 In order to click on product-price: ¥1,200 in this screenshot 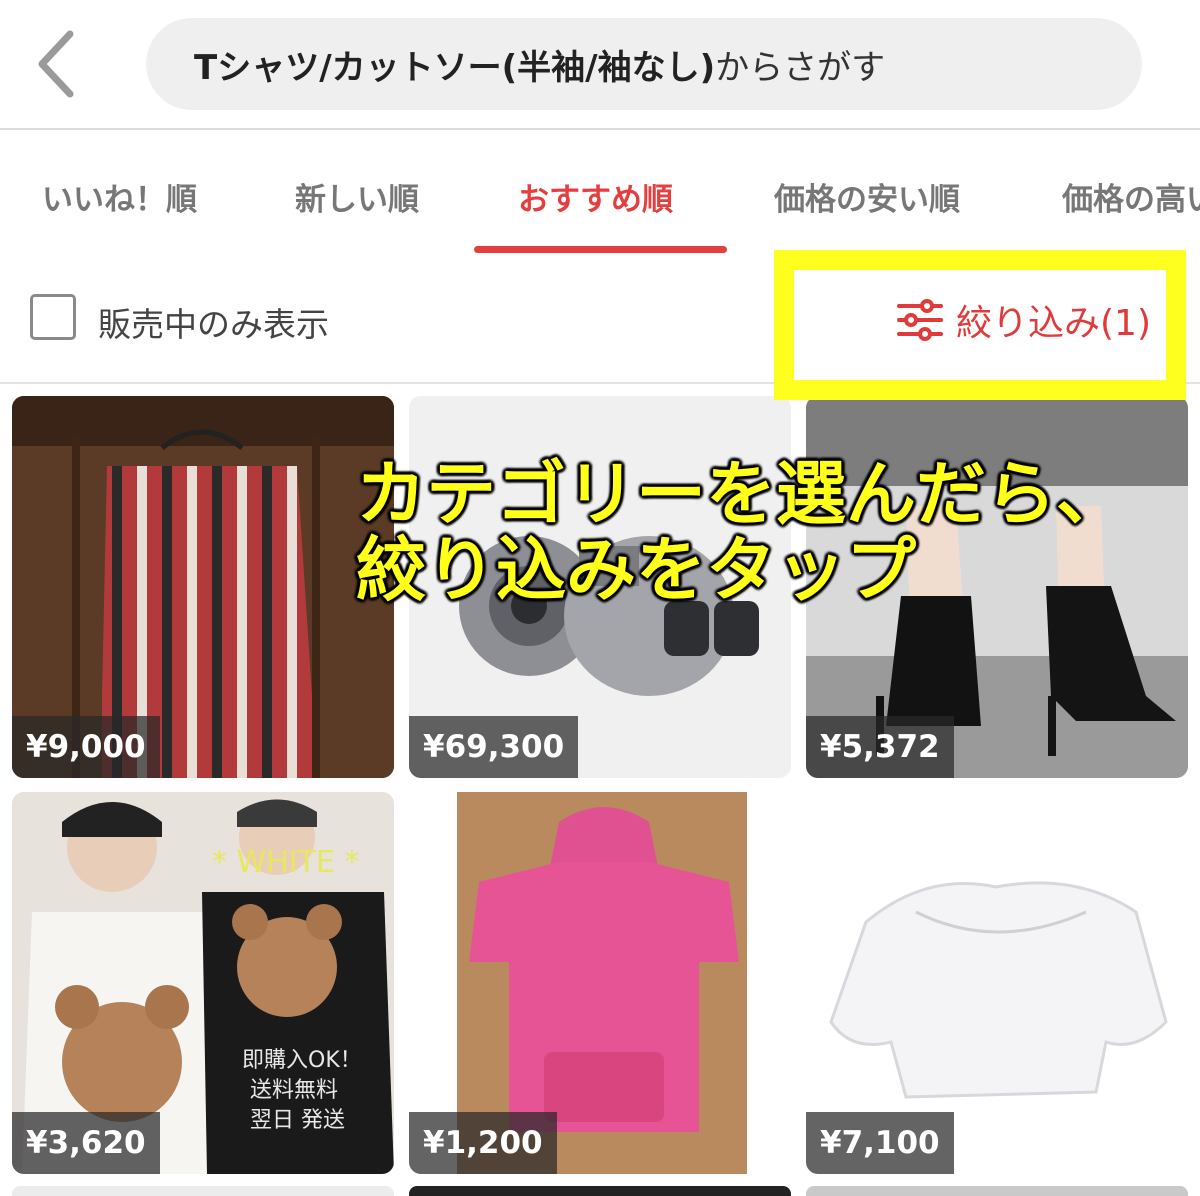, I will do `click(483, 1143)`.